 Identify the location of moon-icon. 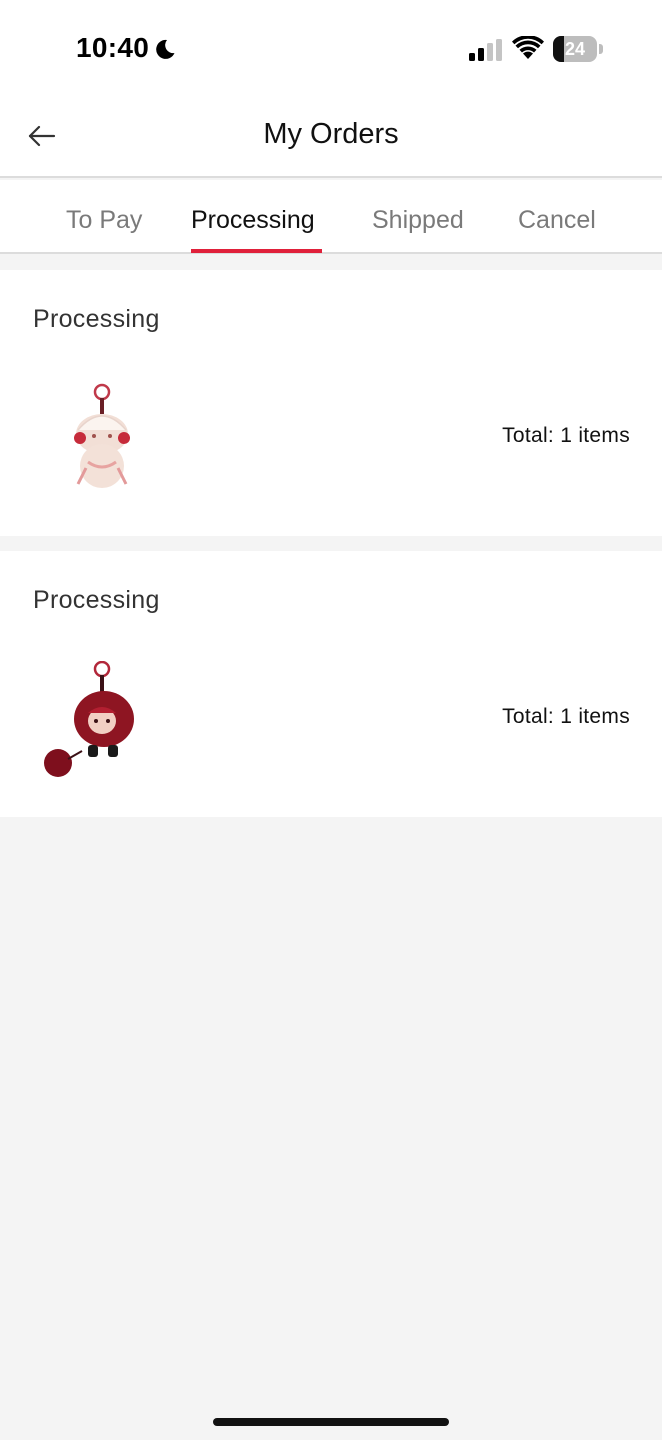
(165, 49).